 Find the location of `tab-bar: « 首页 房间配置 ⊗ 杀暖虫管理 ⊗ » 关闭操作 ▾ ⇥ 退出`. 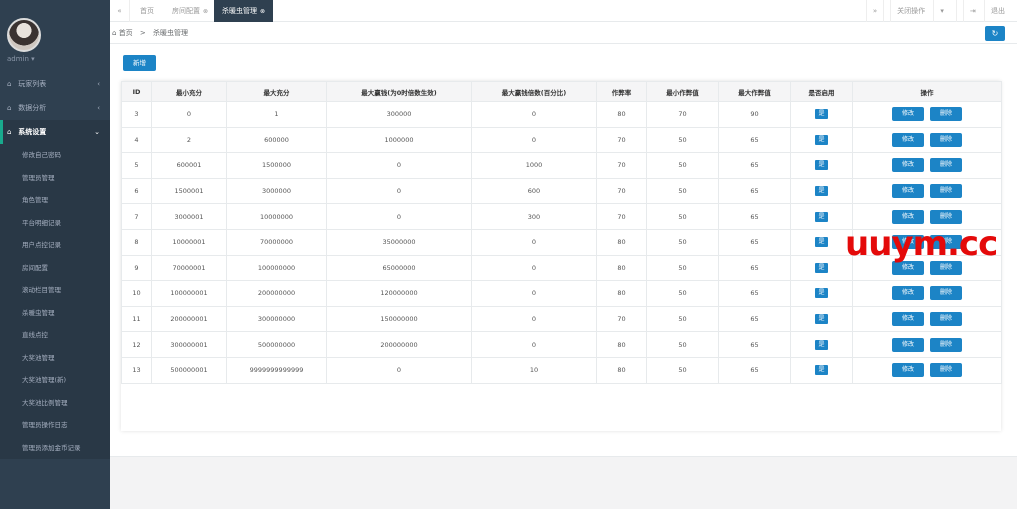

tab-bar: « 首页 房间配置 ⊗ 杀暖虫管理 ⊗ » 关闭操作 ▾ ⇥ 退出 is located at coordinates (563, 11).